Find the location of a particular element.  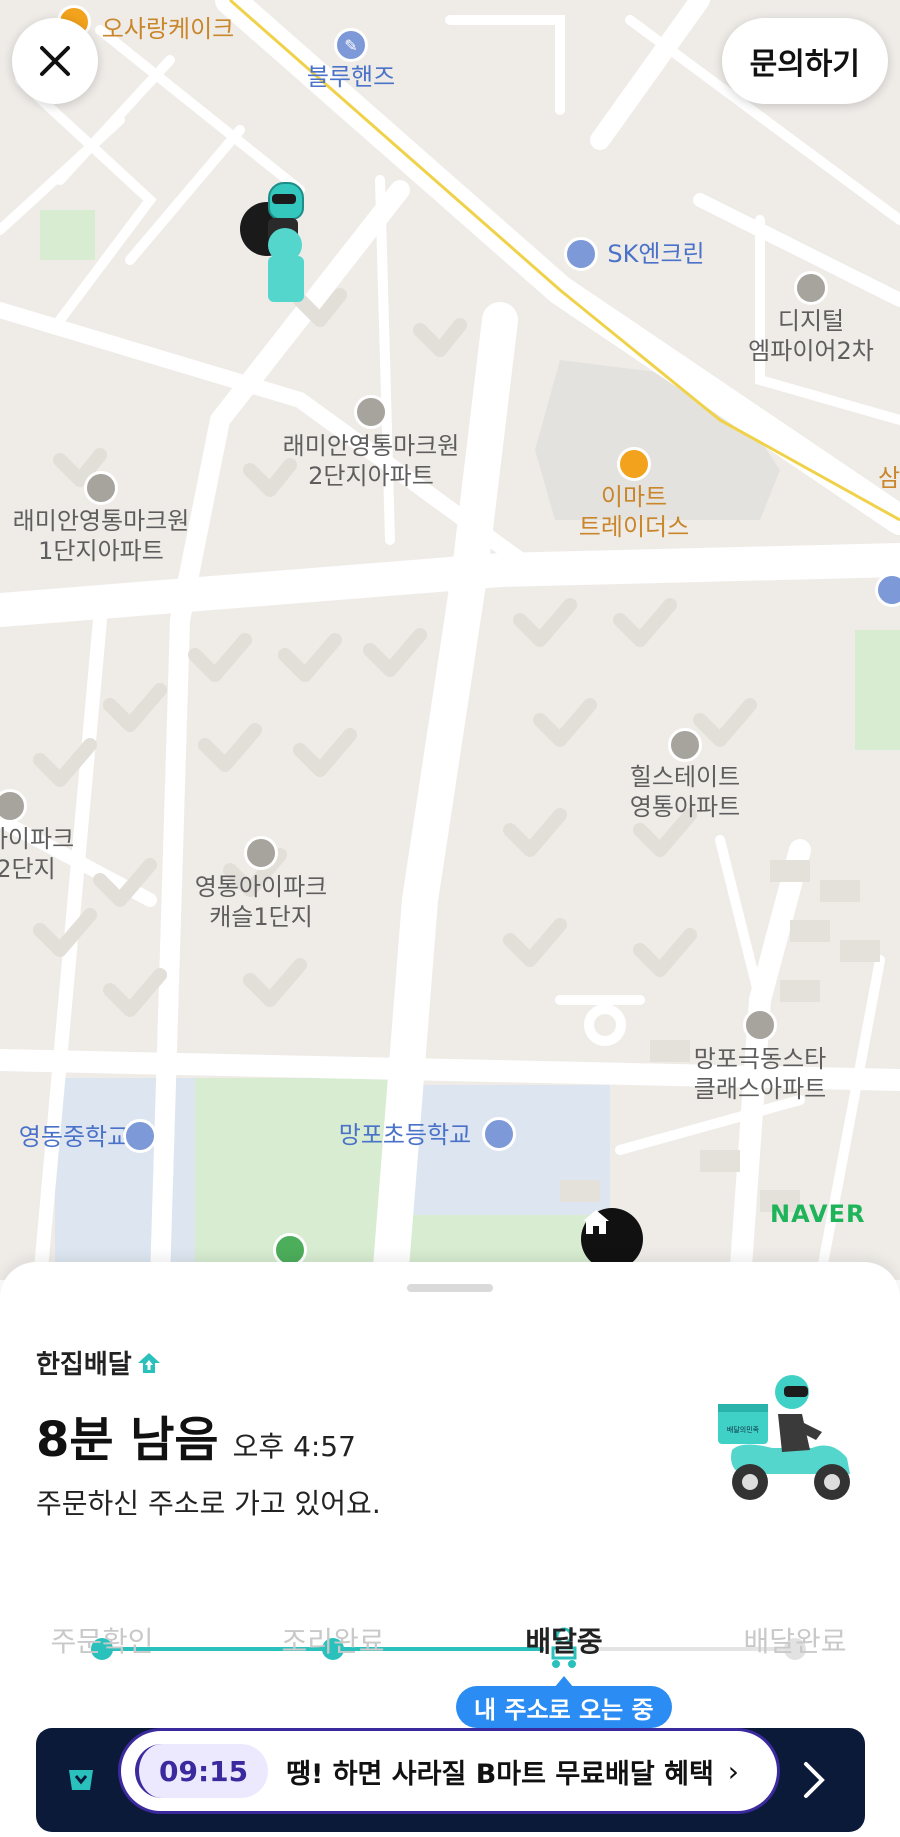

map-label-emart-line2: 트레이더스 is located at coordinates (634, 527).